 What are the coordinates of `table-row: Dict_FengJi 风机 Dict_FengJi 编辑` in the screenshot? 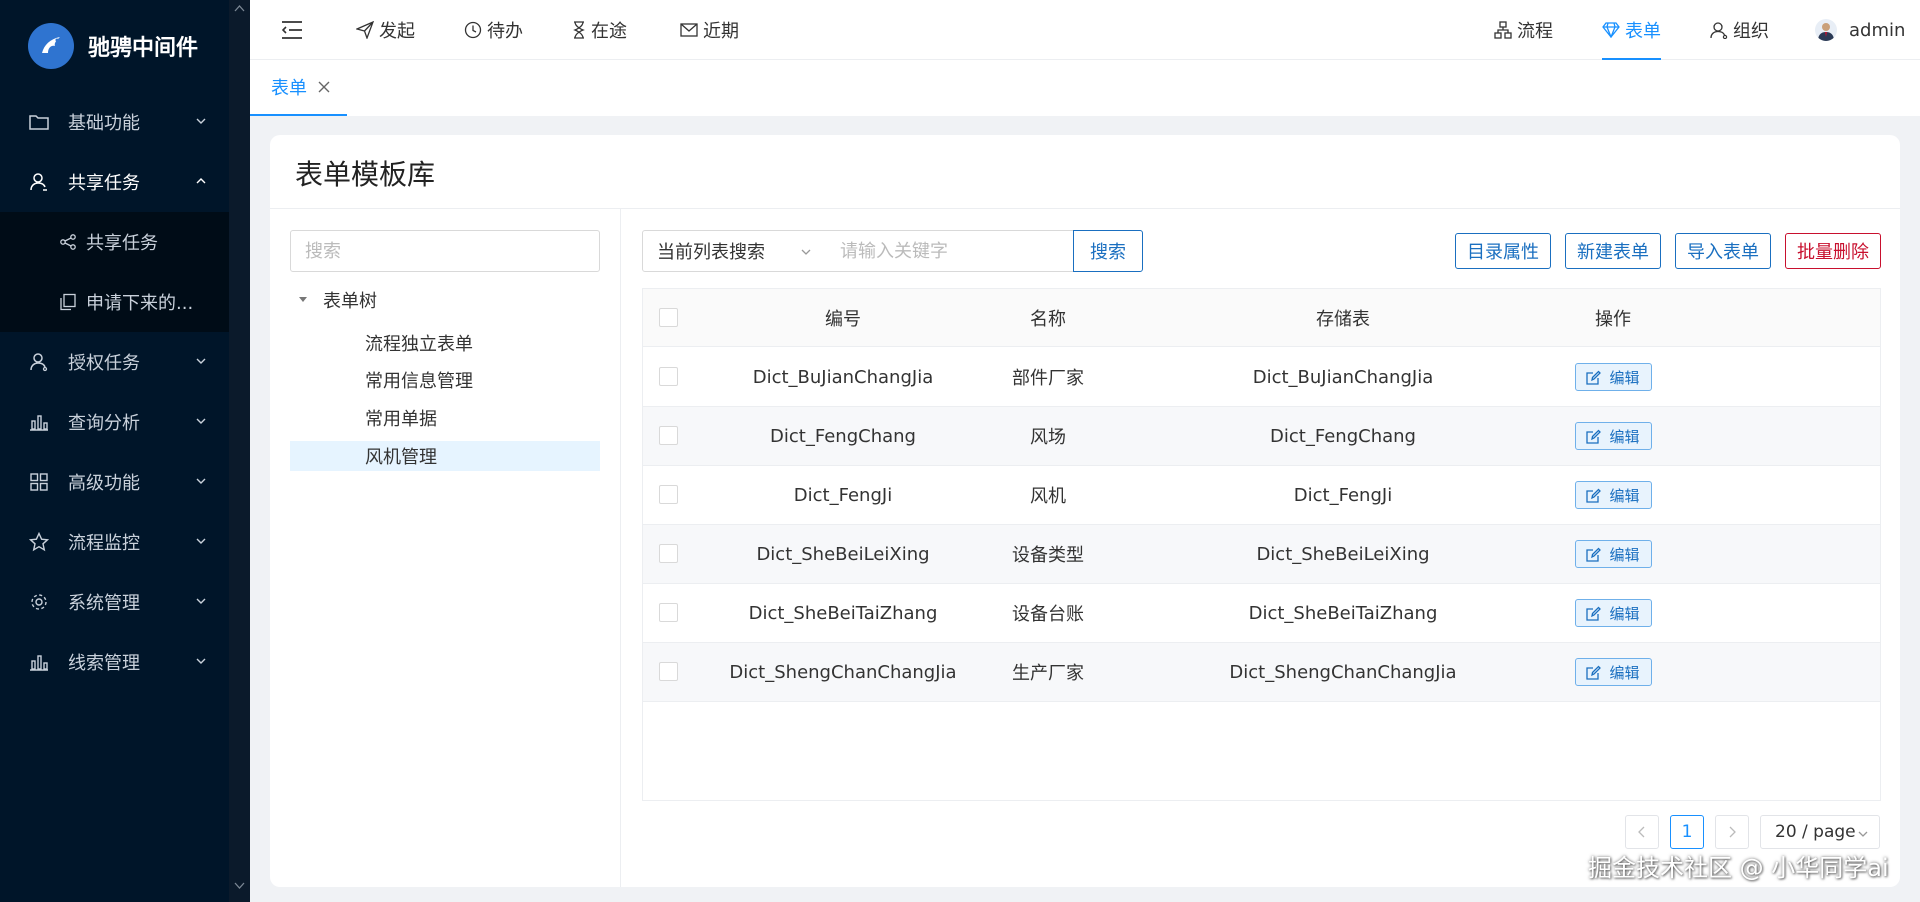 It's located at (1261, 495).